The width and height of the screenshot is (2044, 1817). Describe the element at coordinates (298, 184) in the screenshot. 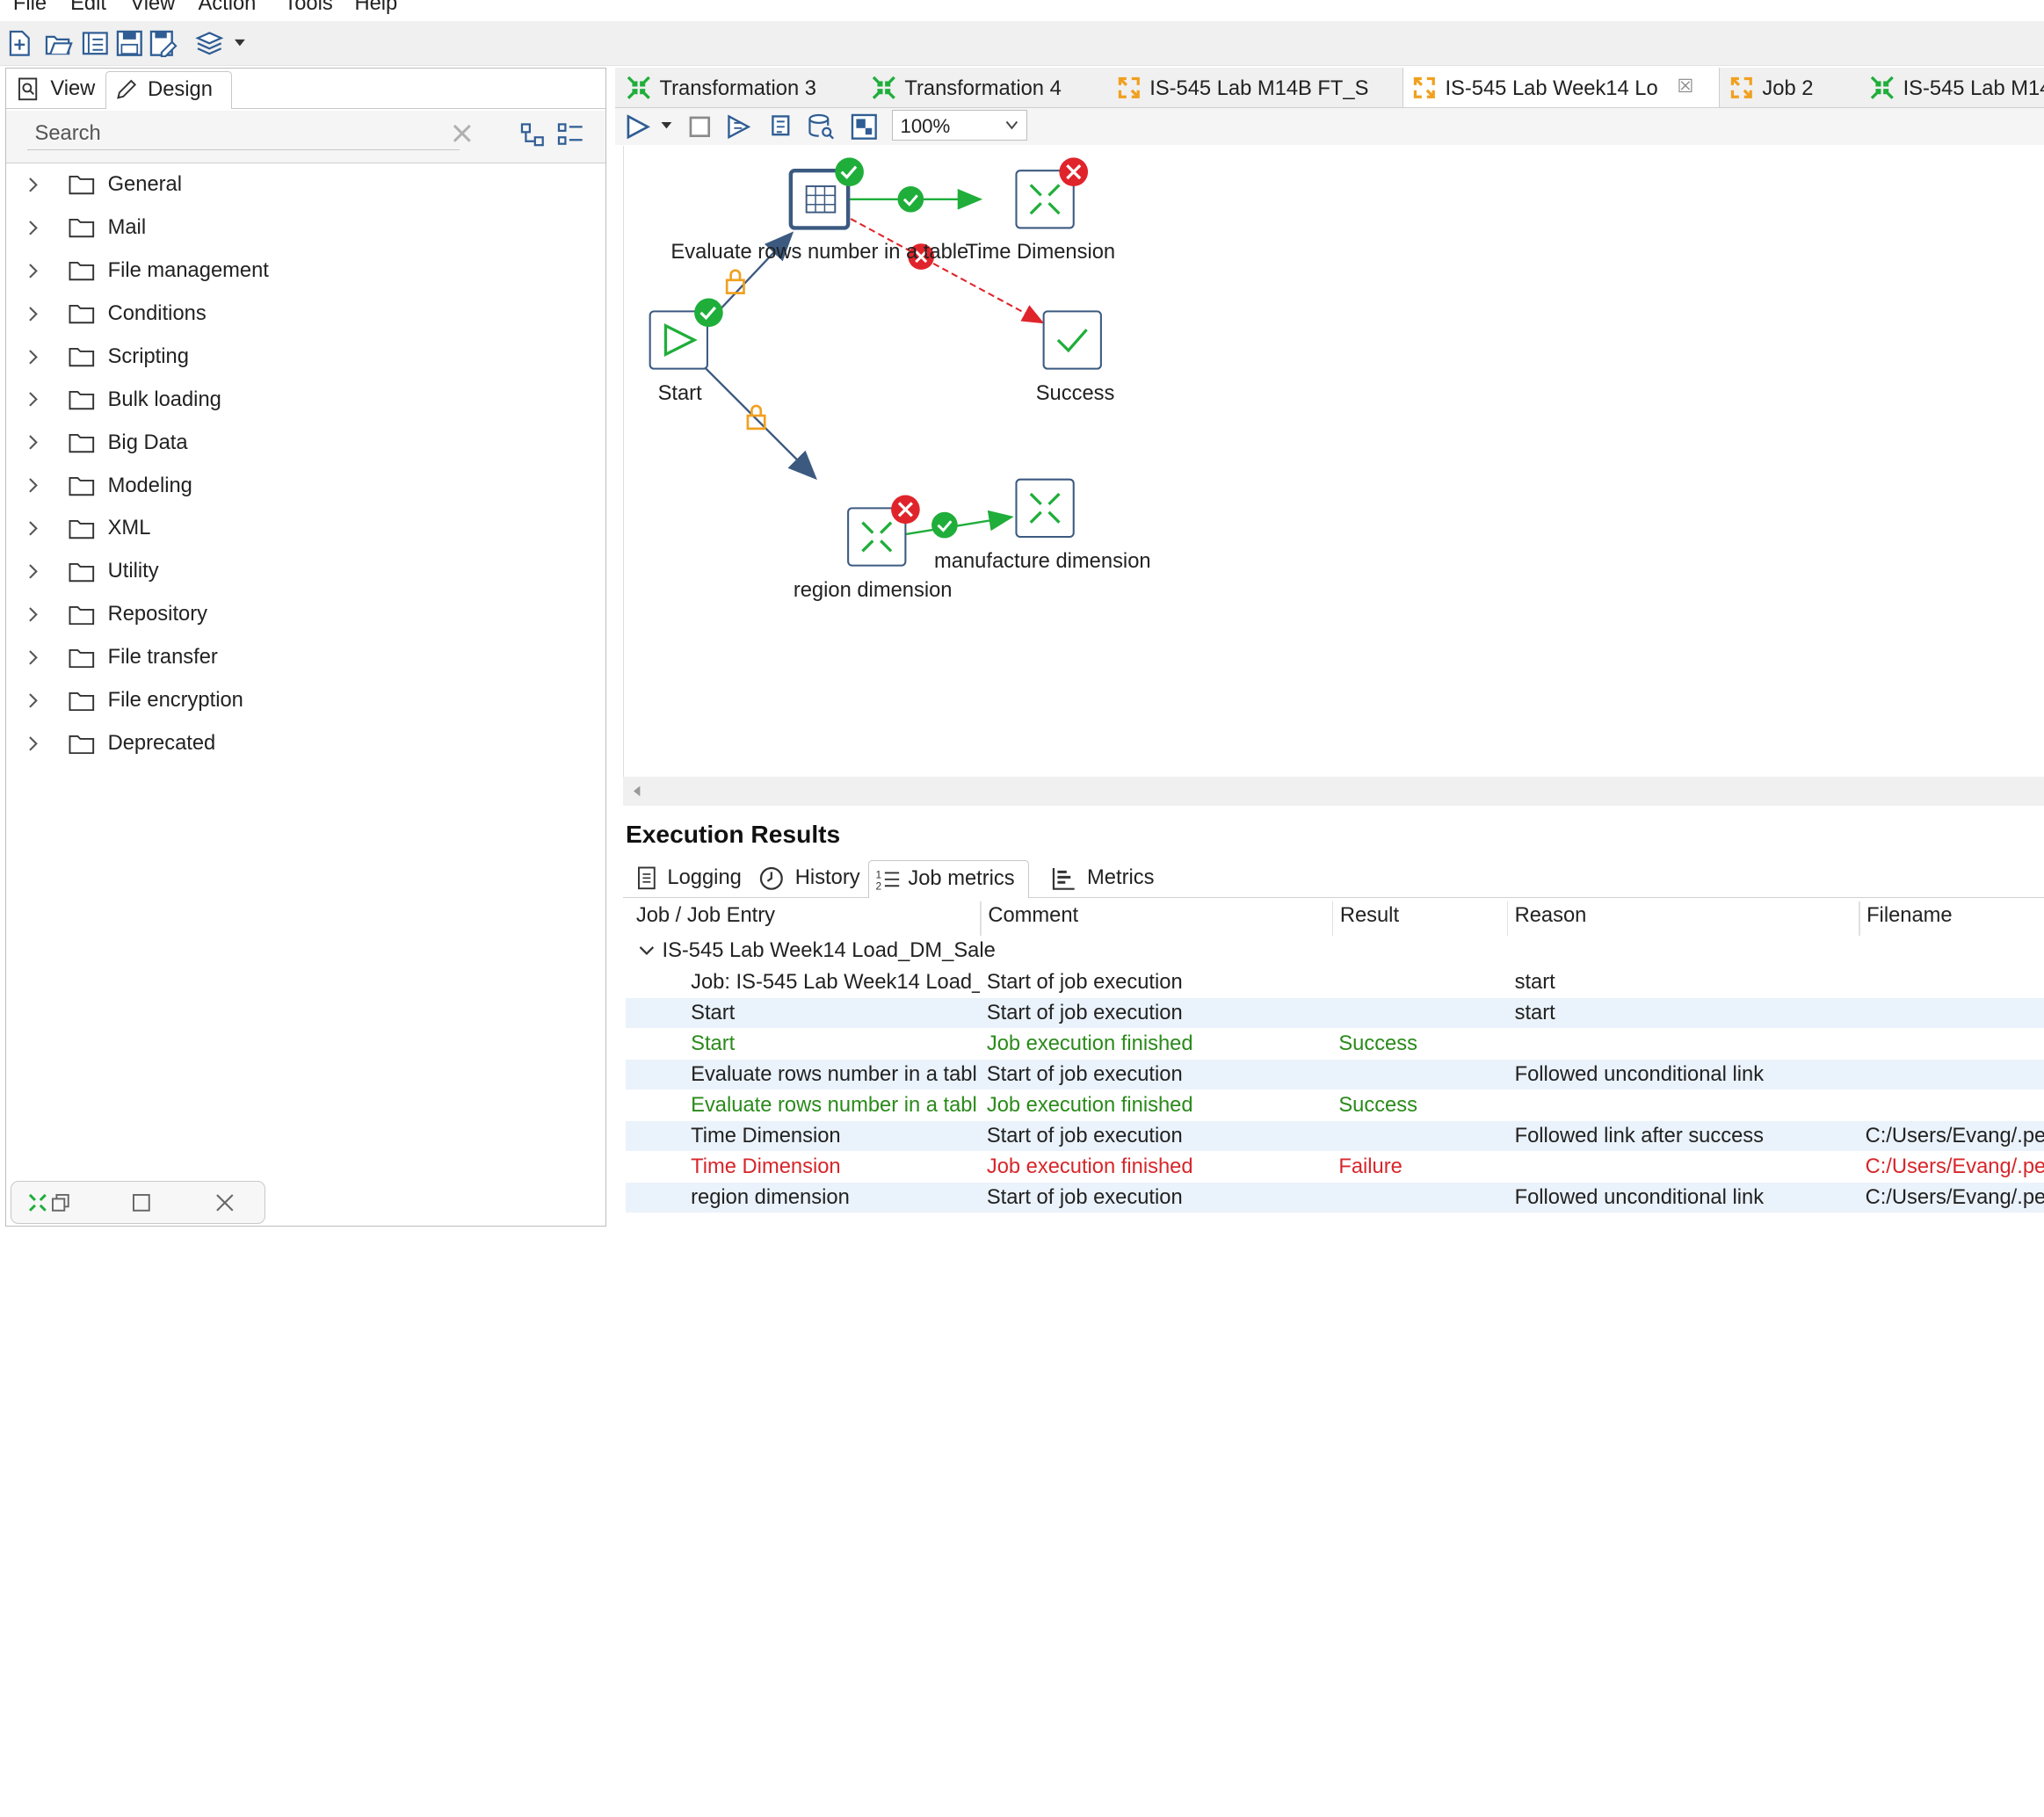

I see `tree-item: General` at that location.